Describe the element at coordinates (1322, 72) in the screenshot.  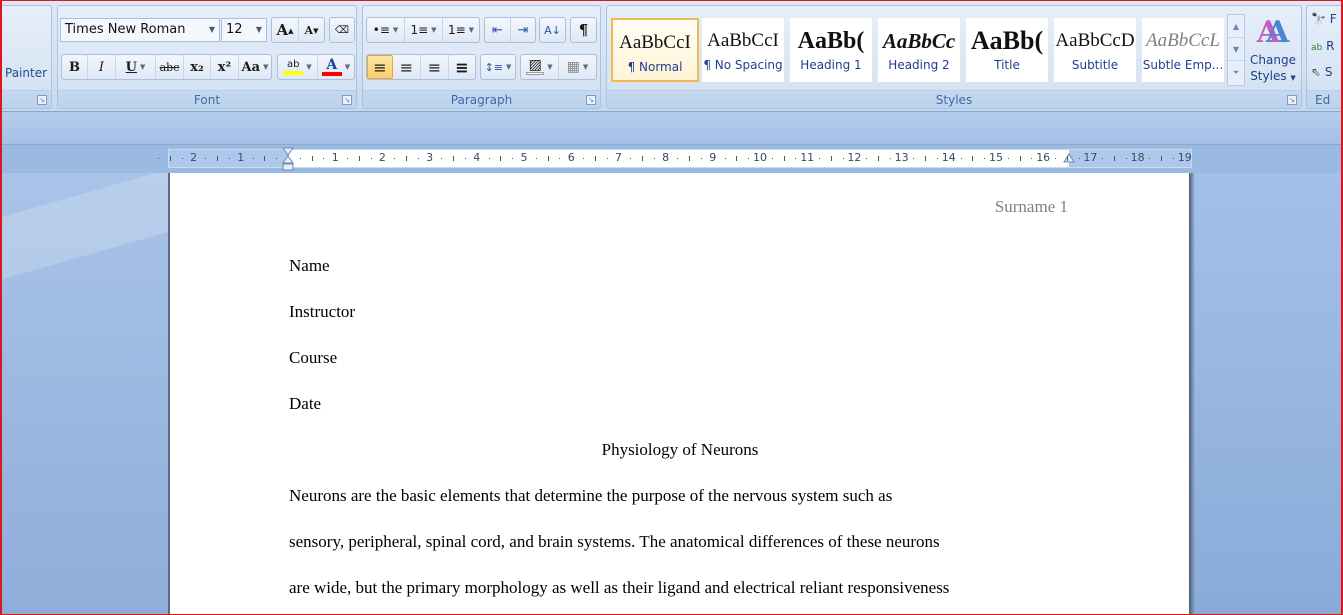
I see `select-button: ⇖ S` at that location.